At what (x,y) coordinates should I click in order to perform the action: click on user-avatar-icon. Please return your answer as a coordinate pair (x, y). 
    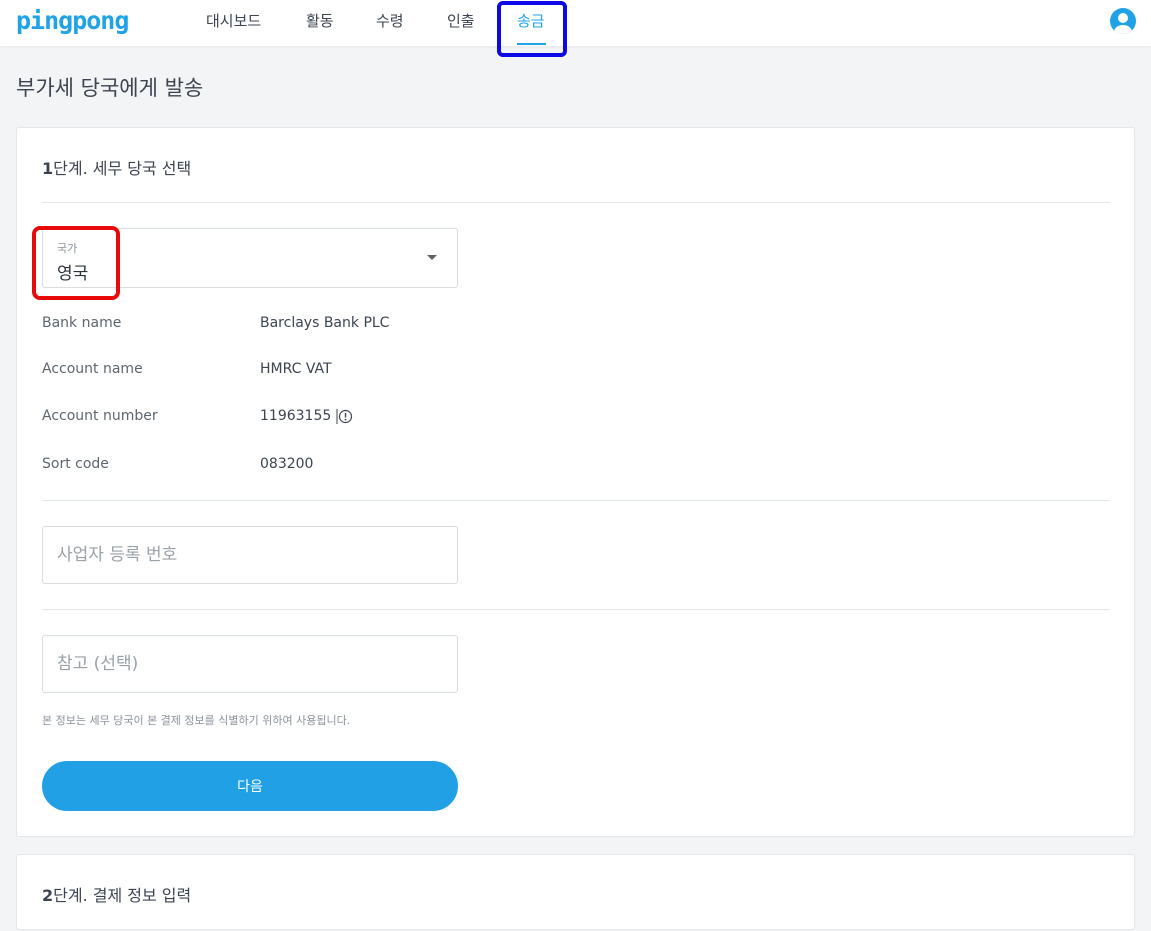
    Looking at the image, I should click on (1123, 21).